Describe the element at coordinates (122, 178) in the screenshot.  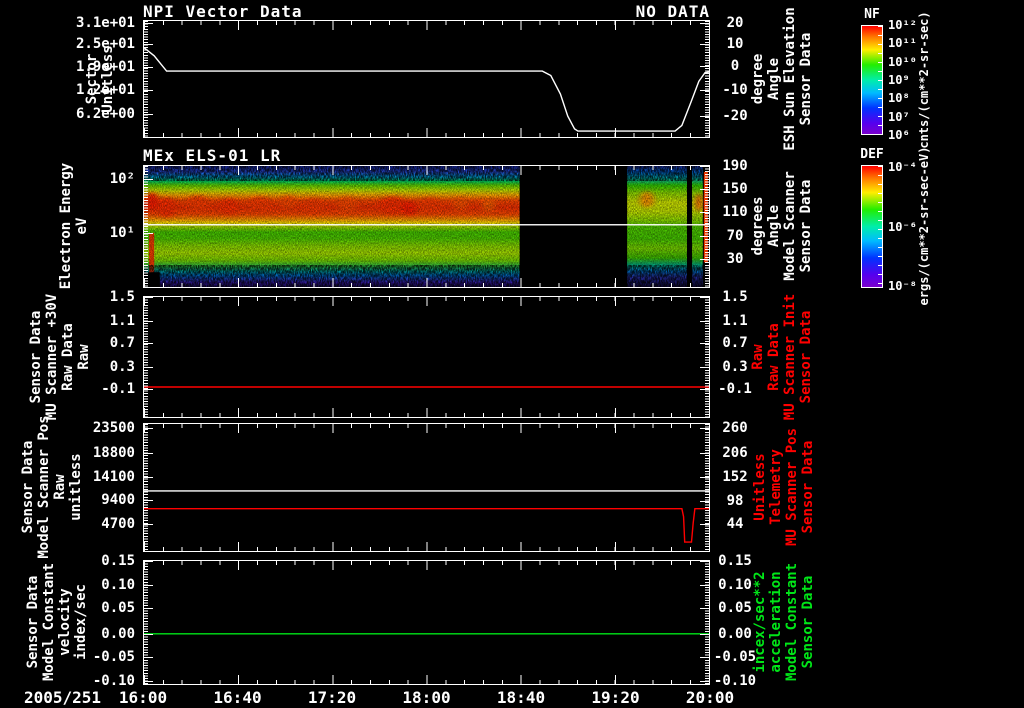
I see `y-tick-label: 10²` at that location.